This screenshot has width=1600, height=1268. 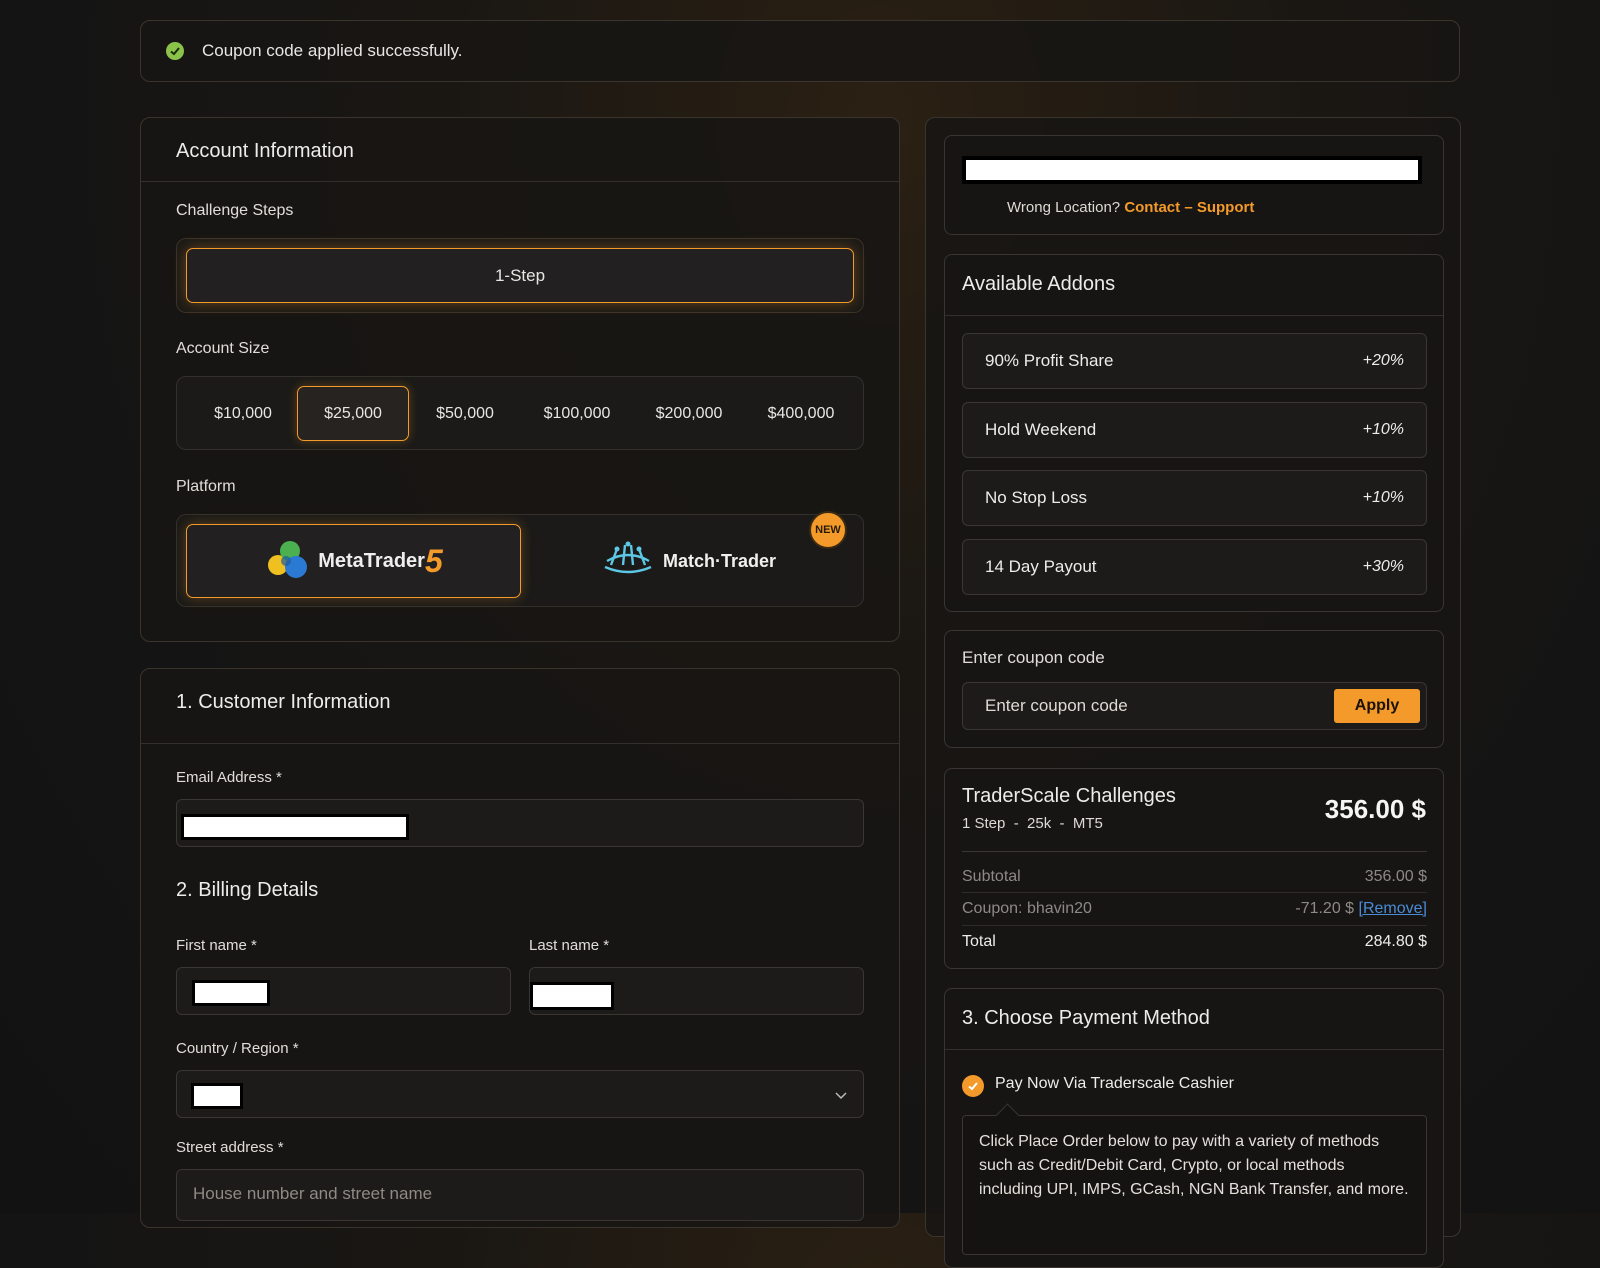 I want to click on platform-group: MetaTrader 5 Match·Trader NEW, so click(x=520, y=559).